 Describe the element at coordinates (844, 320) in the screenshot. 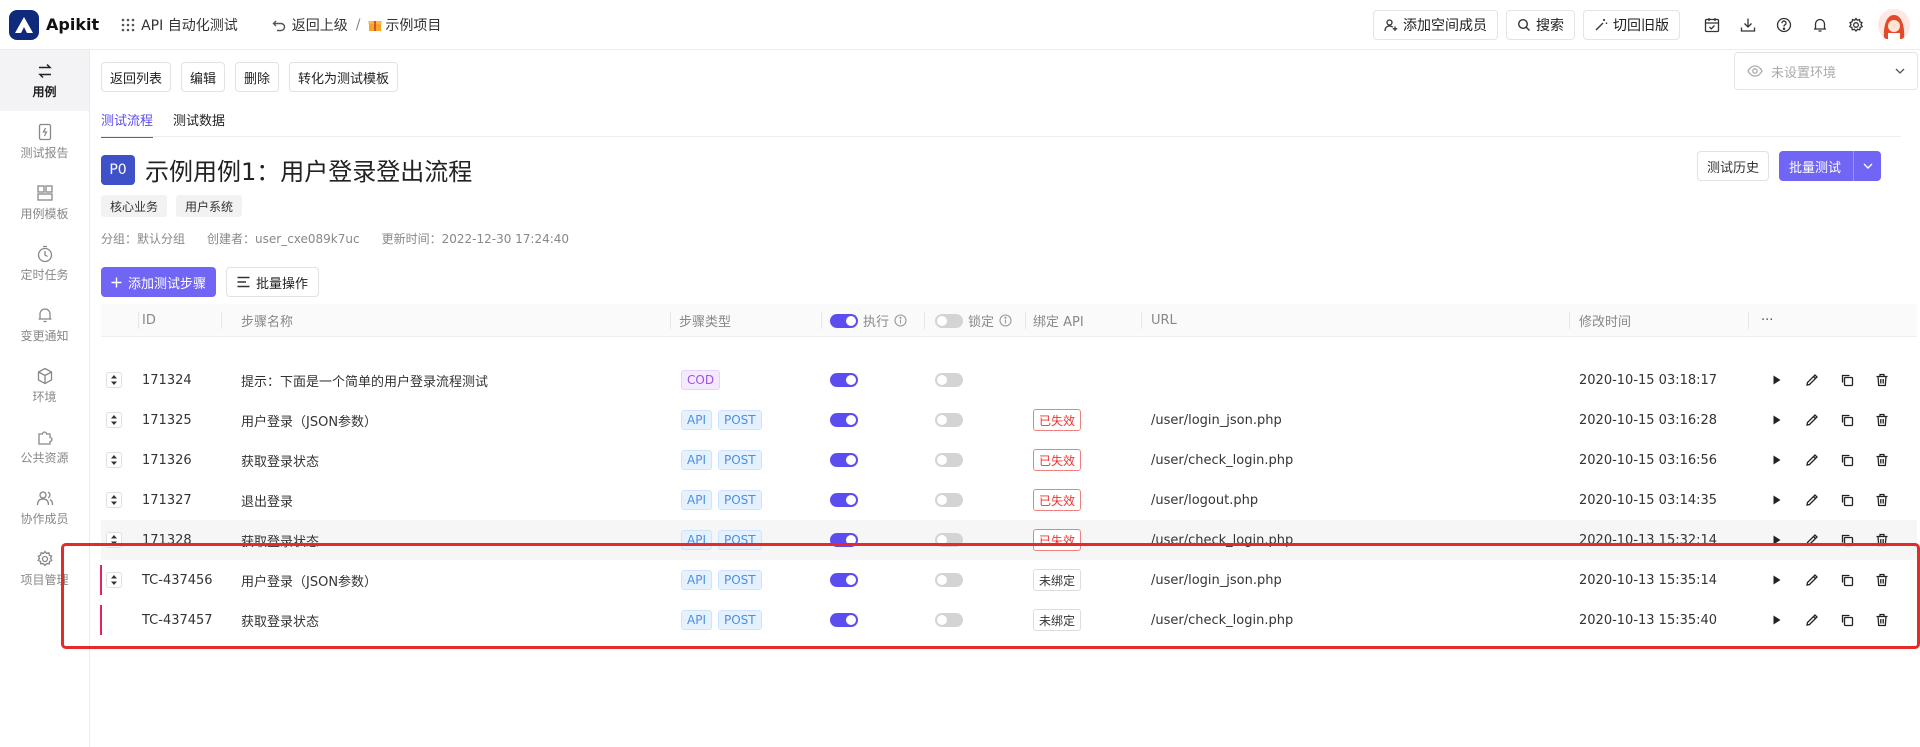

I see `exec-all-toggle` at that location.